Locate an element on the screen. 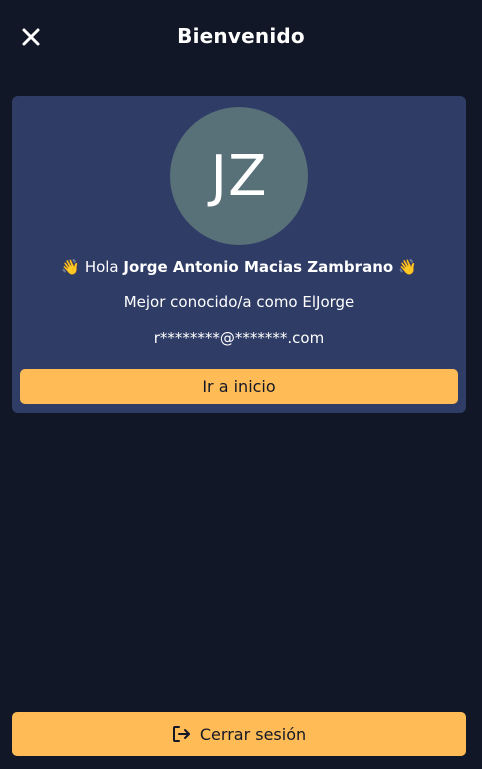 The height and width of the screenshot is (769, 482). go-home-label: Ir a inicio is located at coordinates (239, 386).